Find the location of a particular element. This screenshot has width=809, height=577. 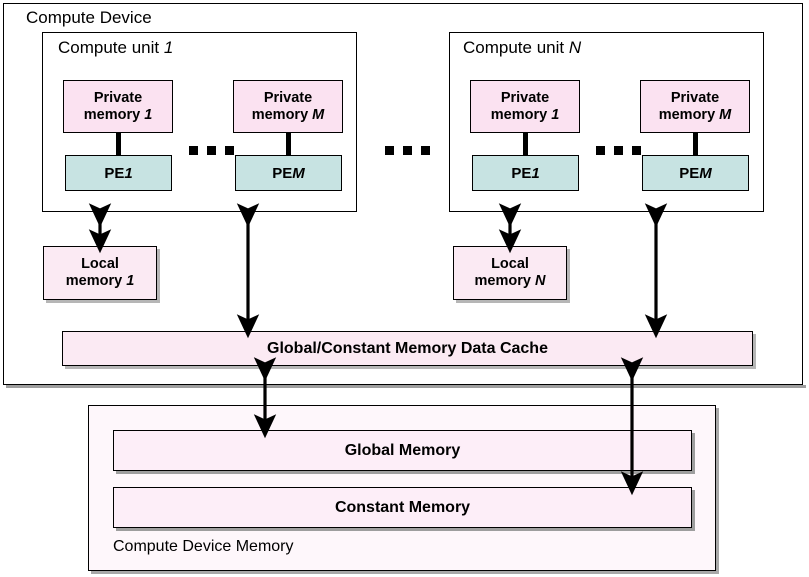

global-memory-bar: Global Memory is located at coordinates (402, 450).